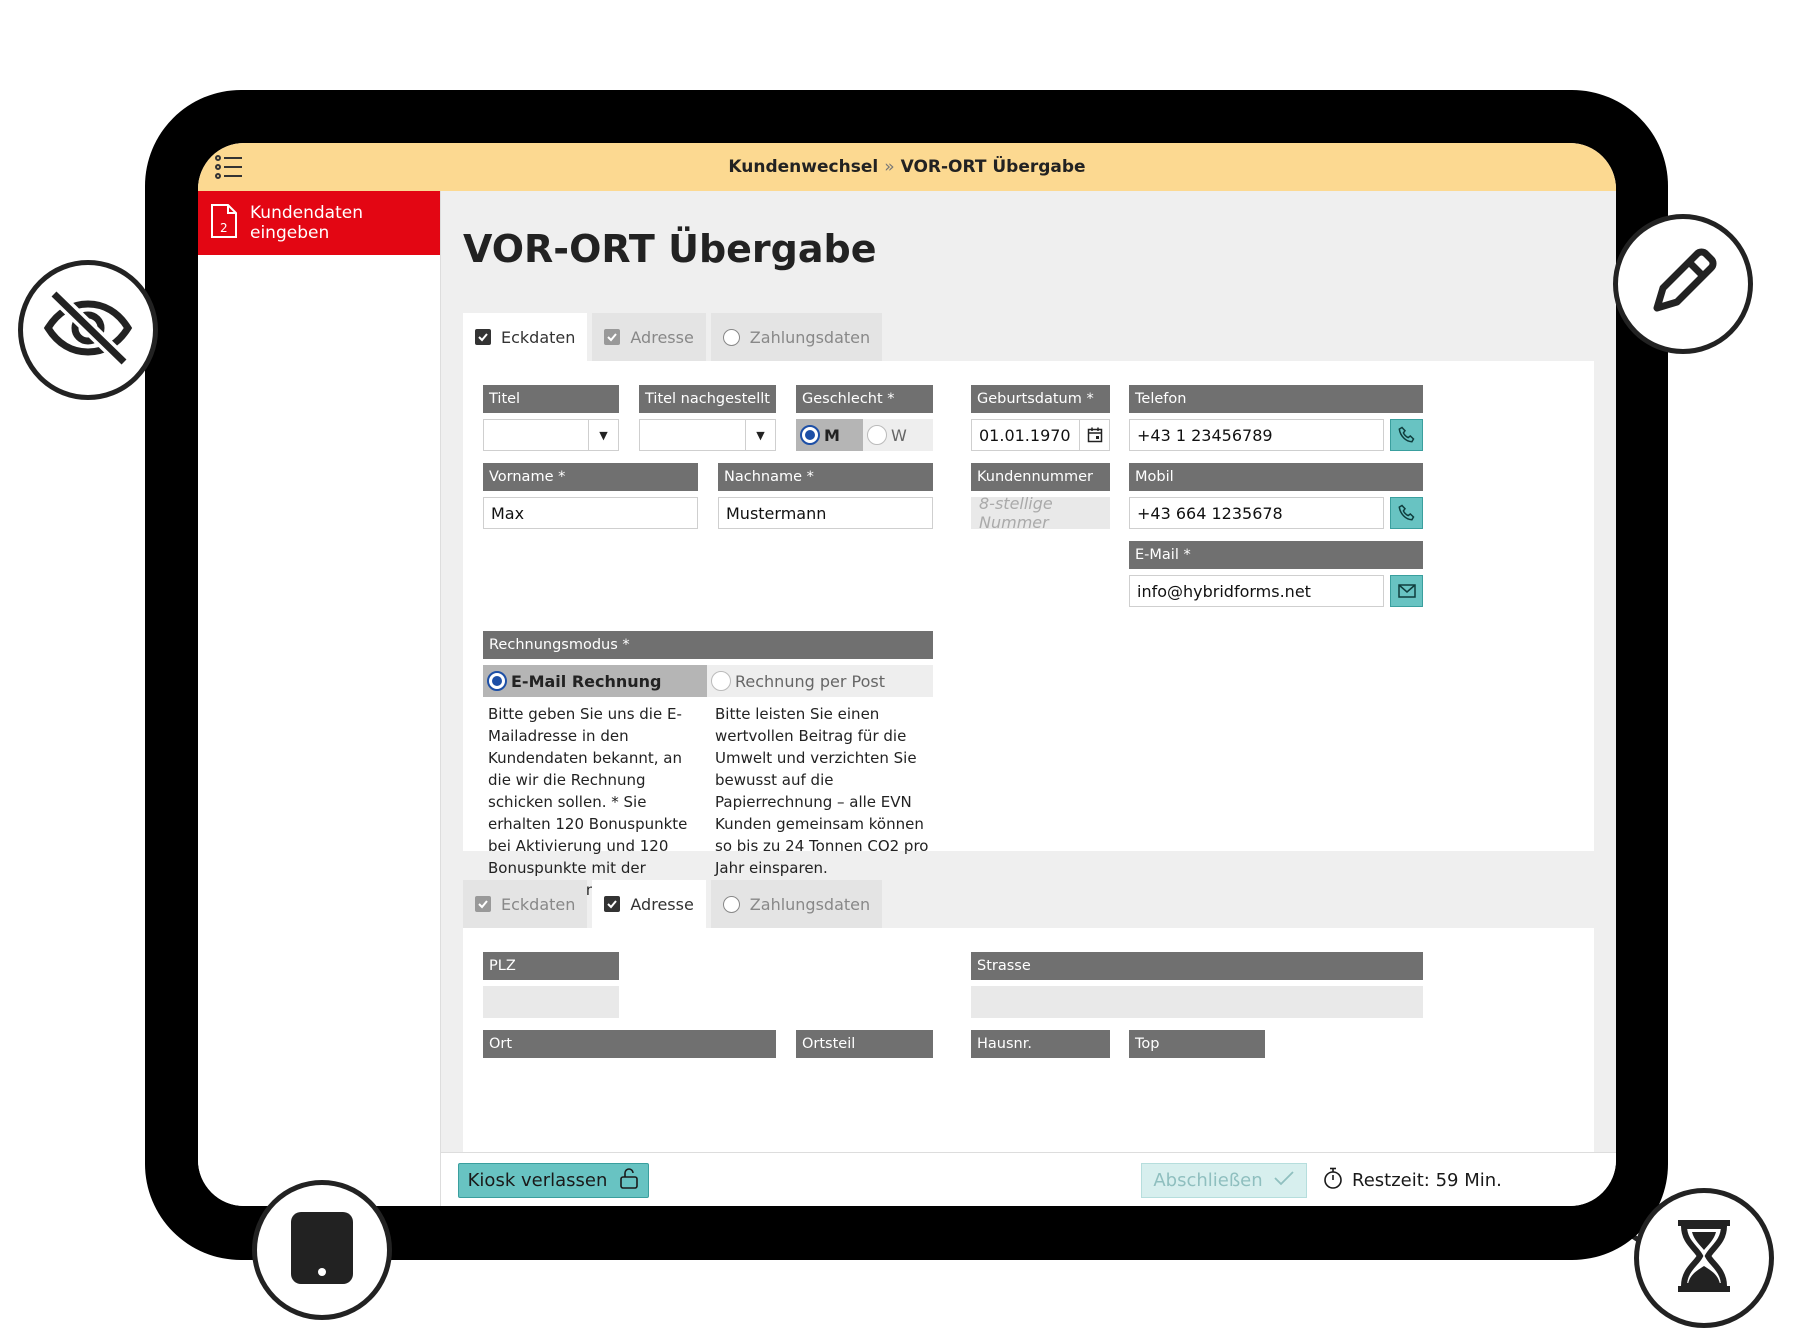 The height and width of the screenshot is (1344, 1800). Describe the element at coordinates (662, 337) in the screenshot. I see `tab-label: Adresse` at that location.